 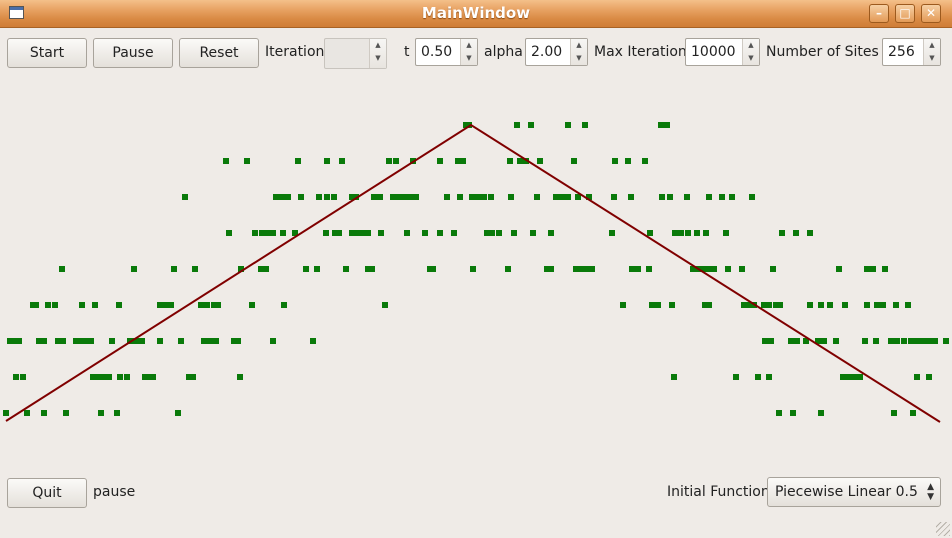 I want to click on start-button: Start, so click(x=47, y=53).